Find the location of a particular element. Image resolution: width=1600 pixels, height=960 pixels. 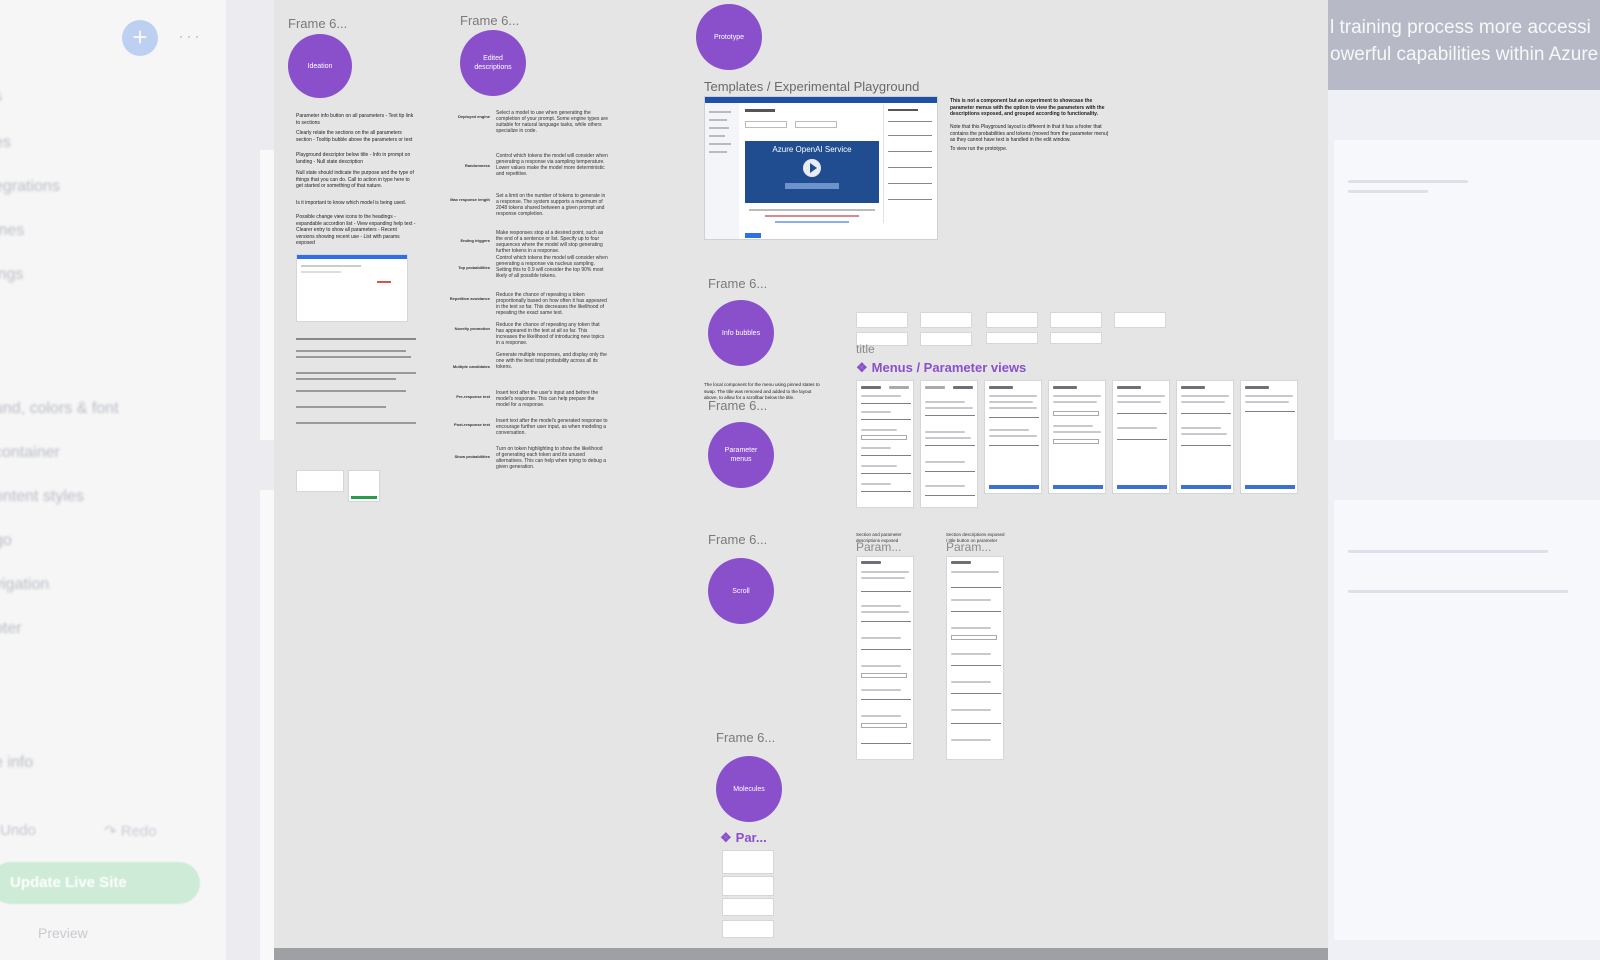

video-title: Azure OpenAI Service is located at coordinates (812, 149).